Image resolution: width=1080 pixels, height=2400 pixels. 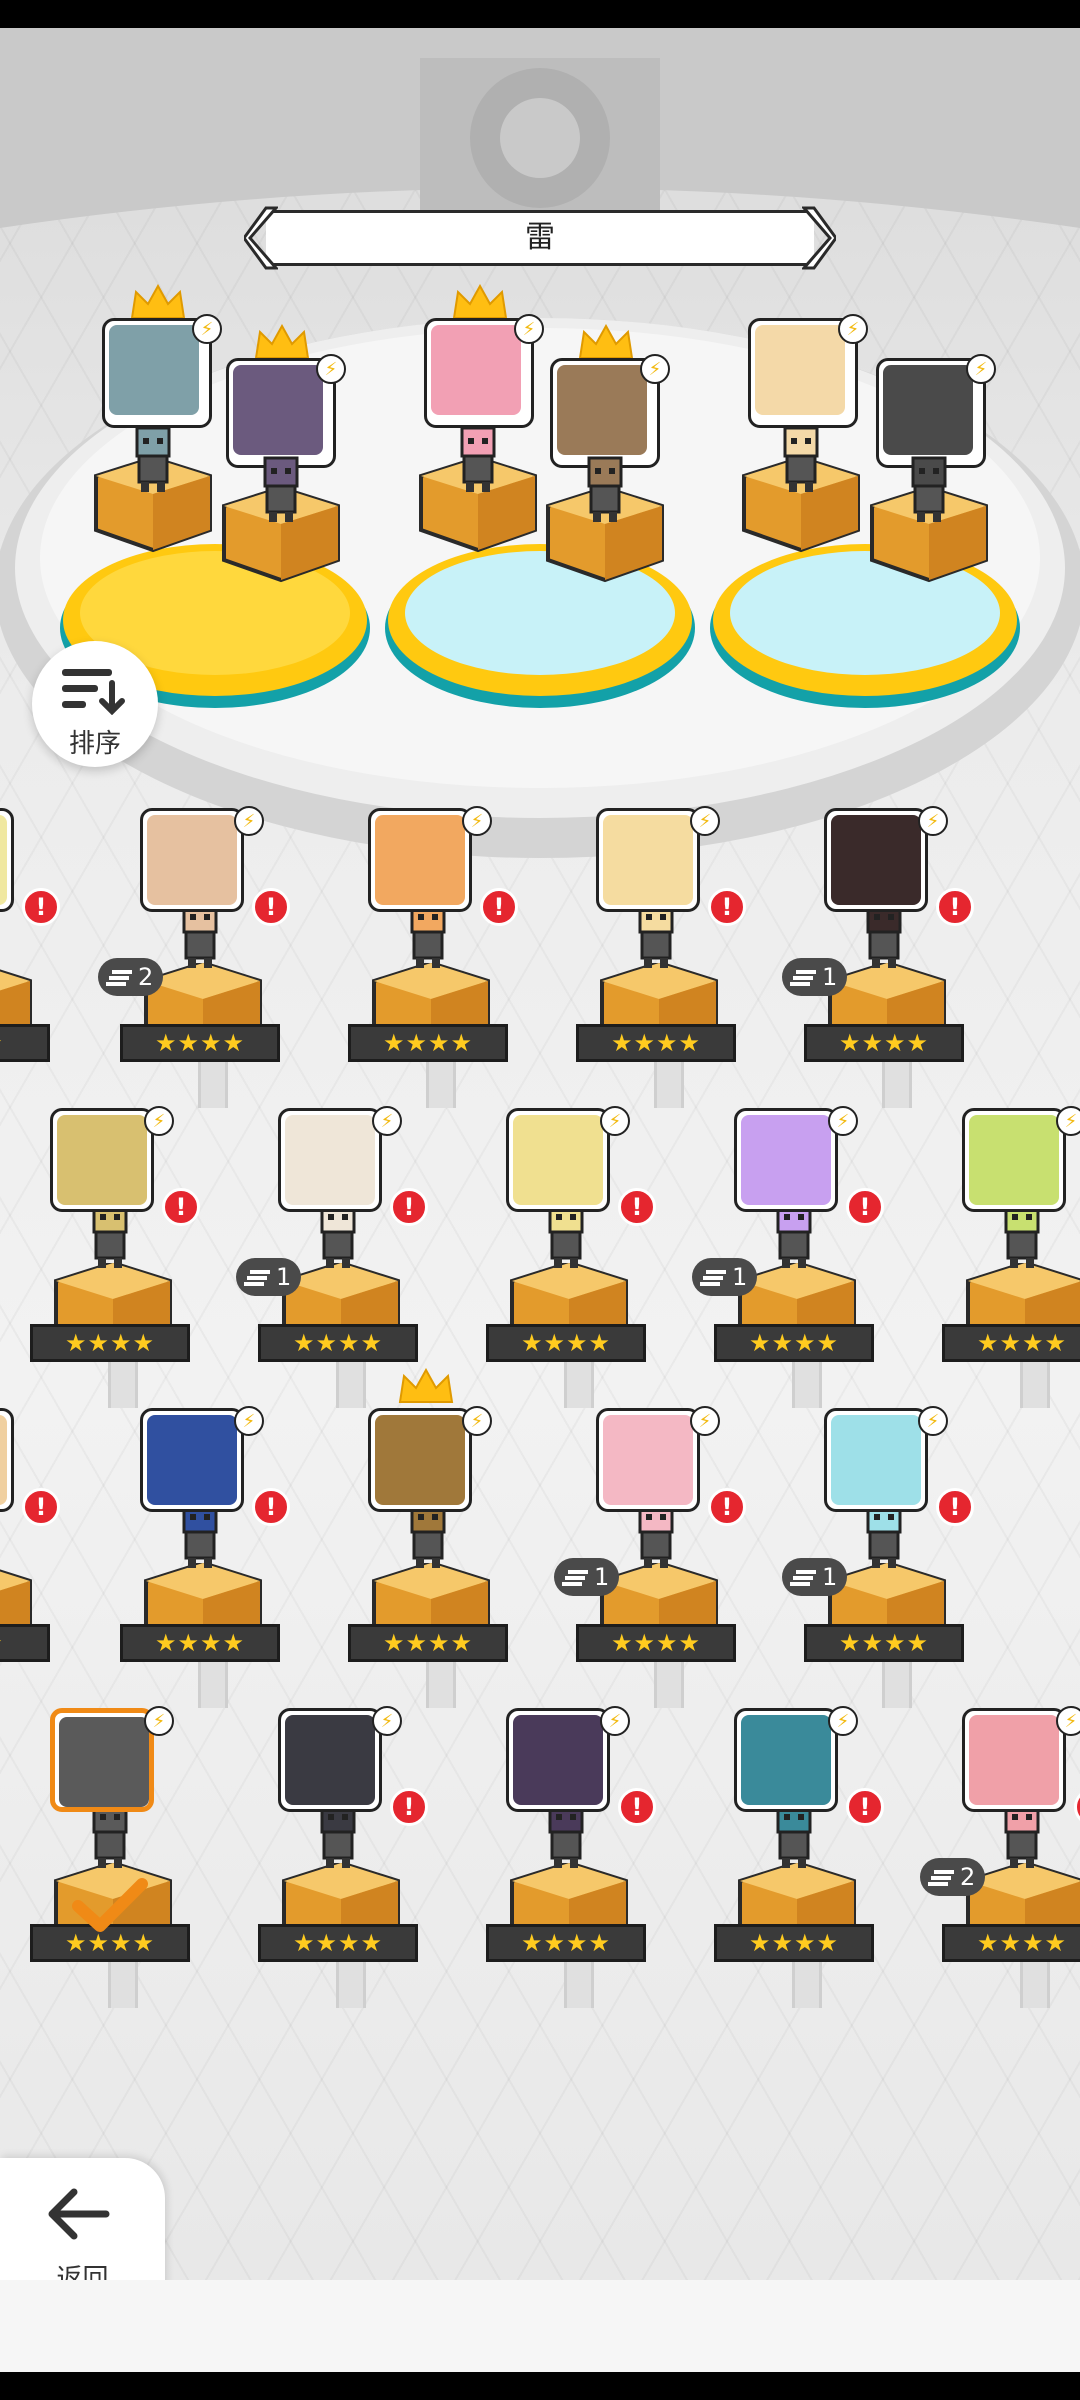 I want to click on navigation-bar, so click(x=540, y=2326).